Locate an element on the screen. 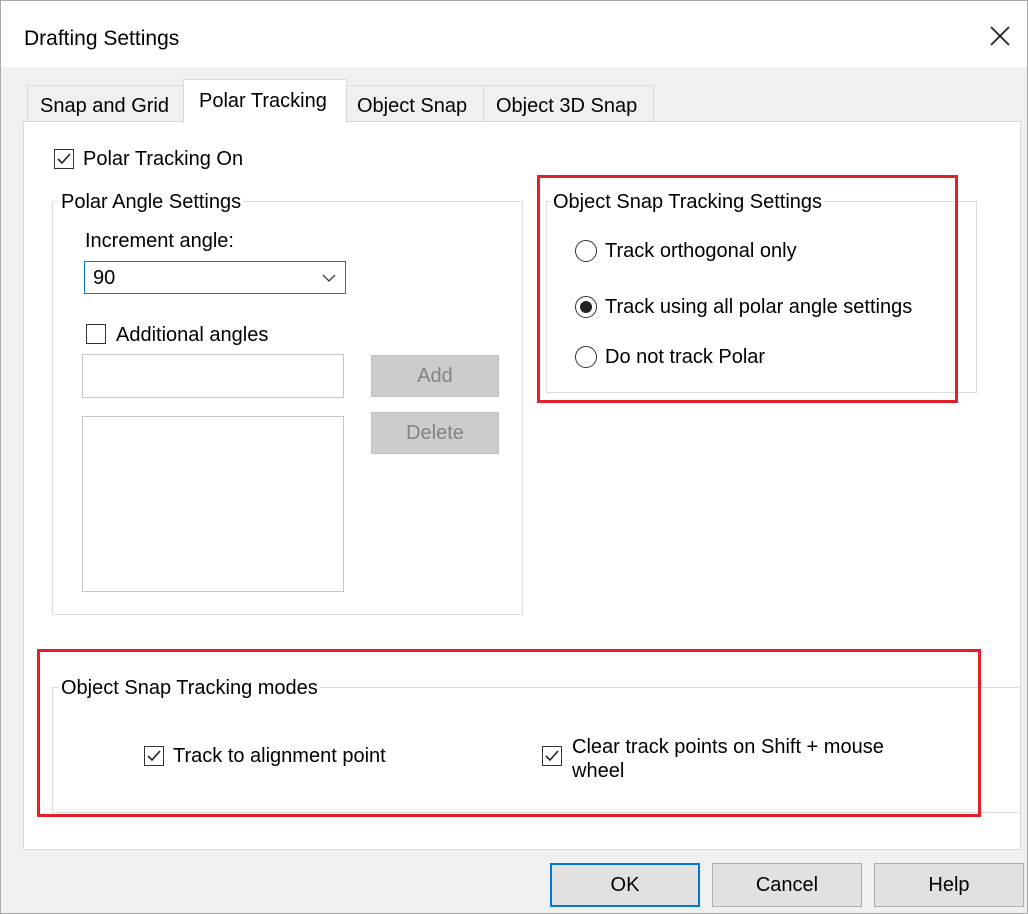  tab-label: Snap and Grid is located at coordinates (104, 106).